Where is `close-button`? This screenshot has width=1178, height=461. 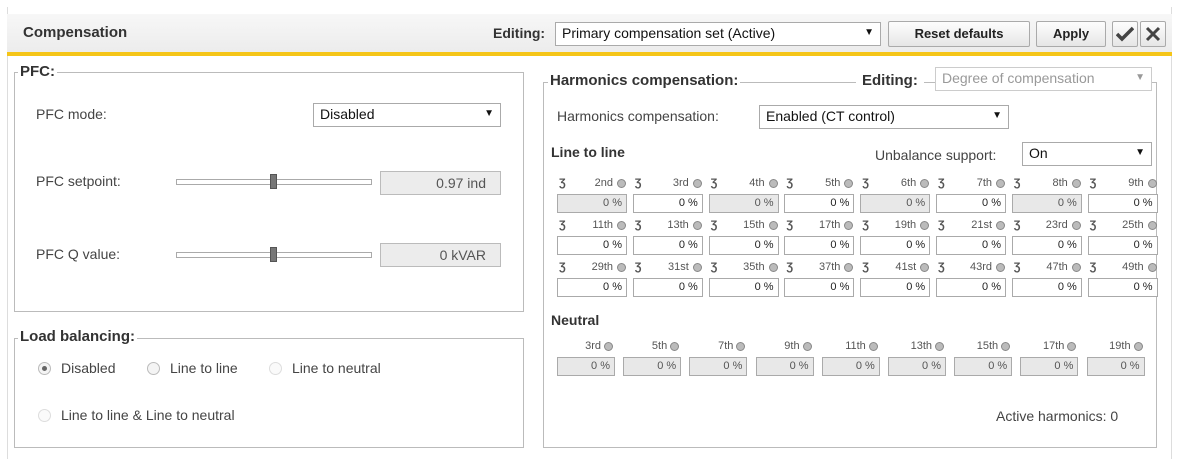 close-button is located at coordinates (1153, 34).